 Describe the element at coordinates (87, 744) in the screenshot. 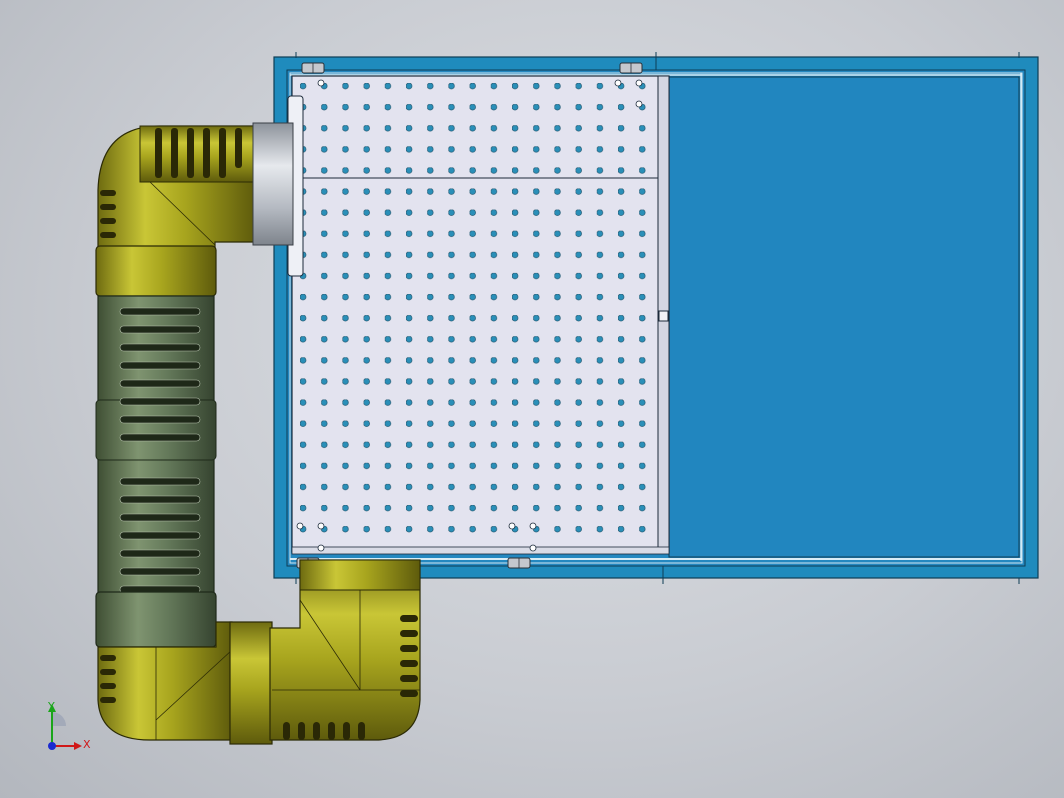

I see `triad-x-label: X` at that location.